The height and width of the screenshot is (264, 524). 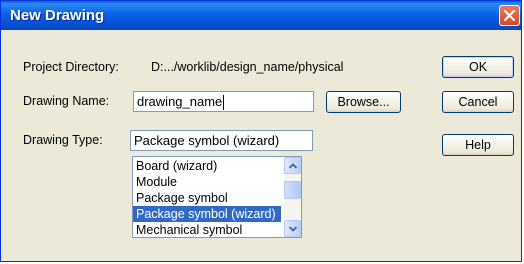 I want to click on drawing-type-field: Package symbol (wizard), so click(x=221, y=140).